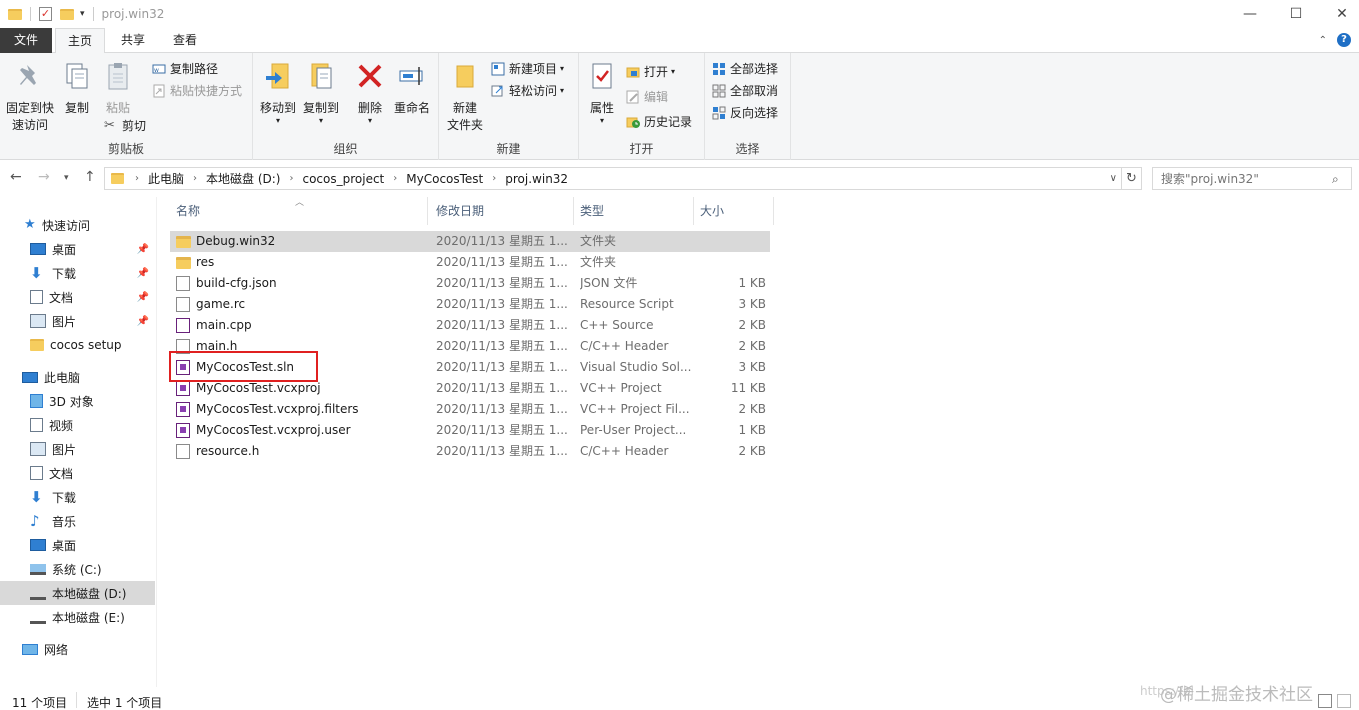  What do you see at coordinates (156, 442) in the screenshot?
I see `nav-divider` at bounding box center [156, 442].